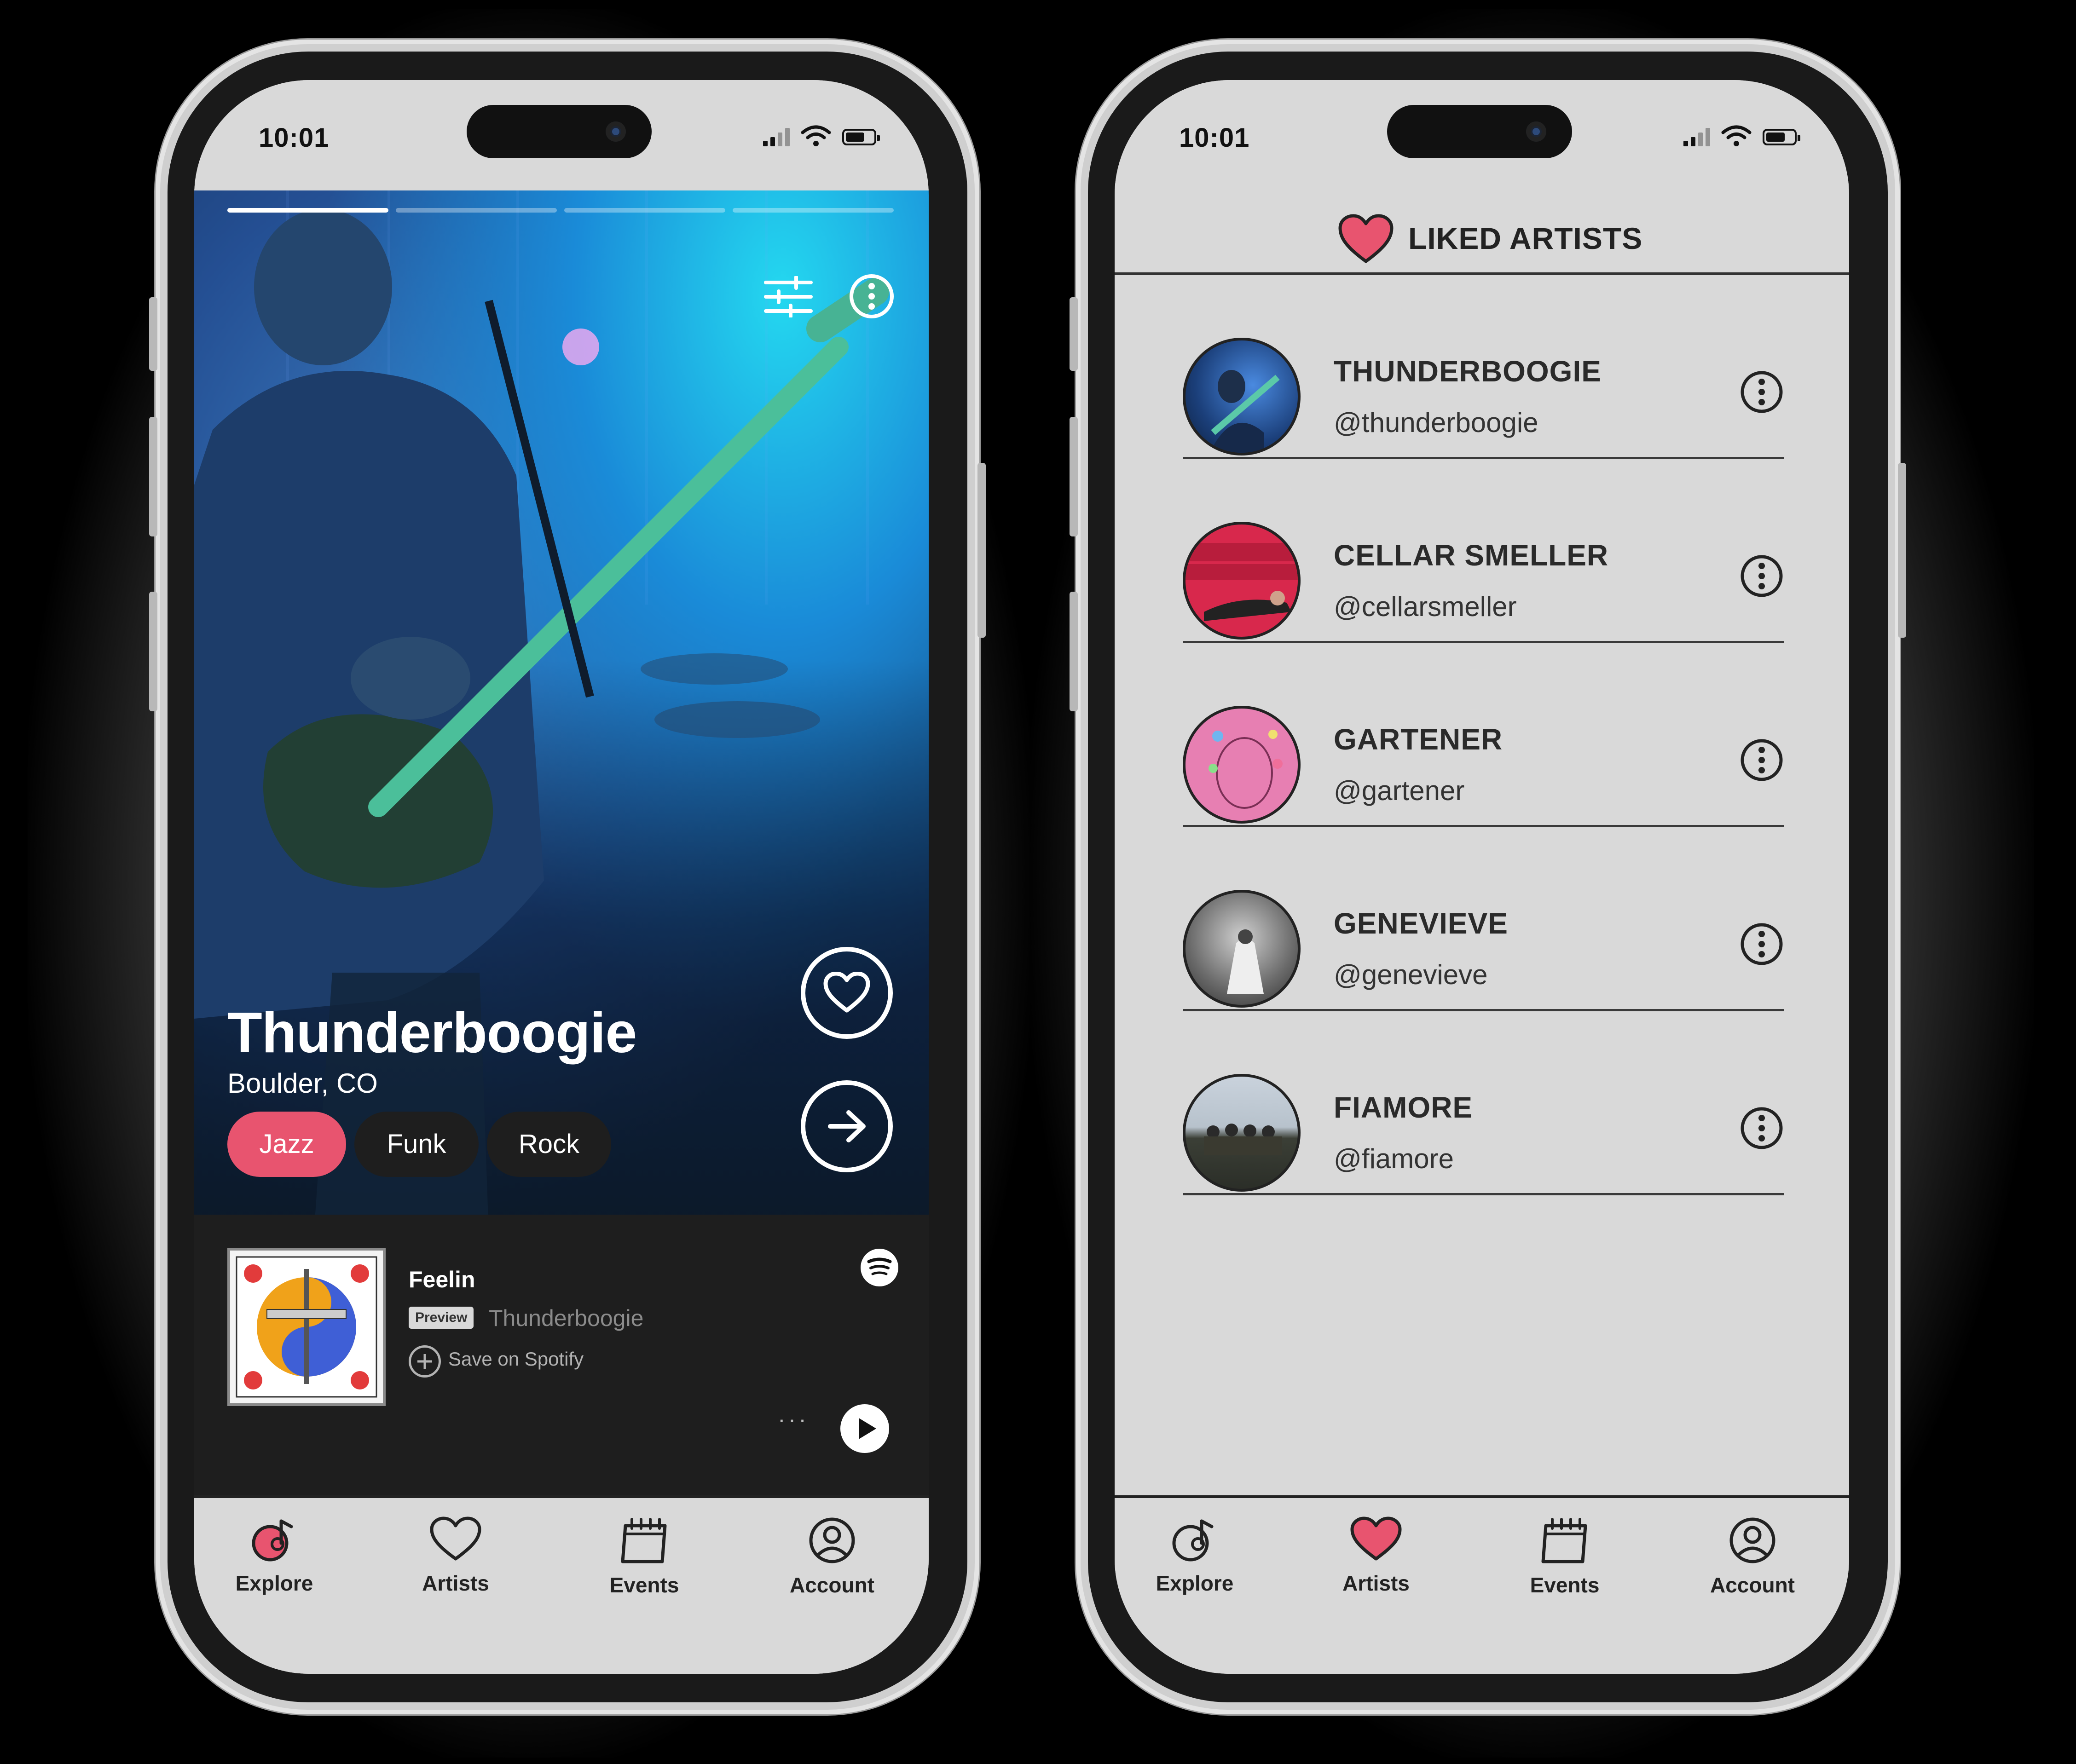 This screenshot has height=1764, width=2076. I want to click on play-button, so click(865, 1428).